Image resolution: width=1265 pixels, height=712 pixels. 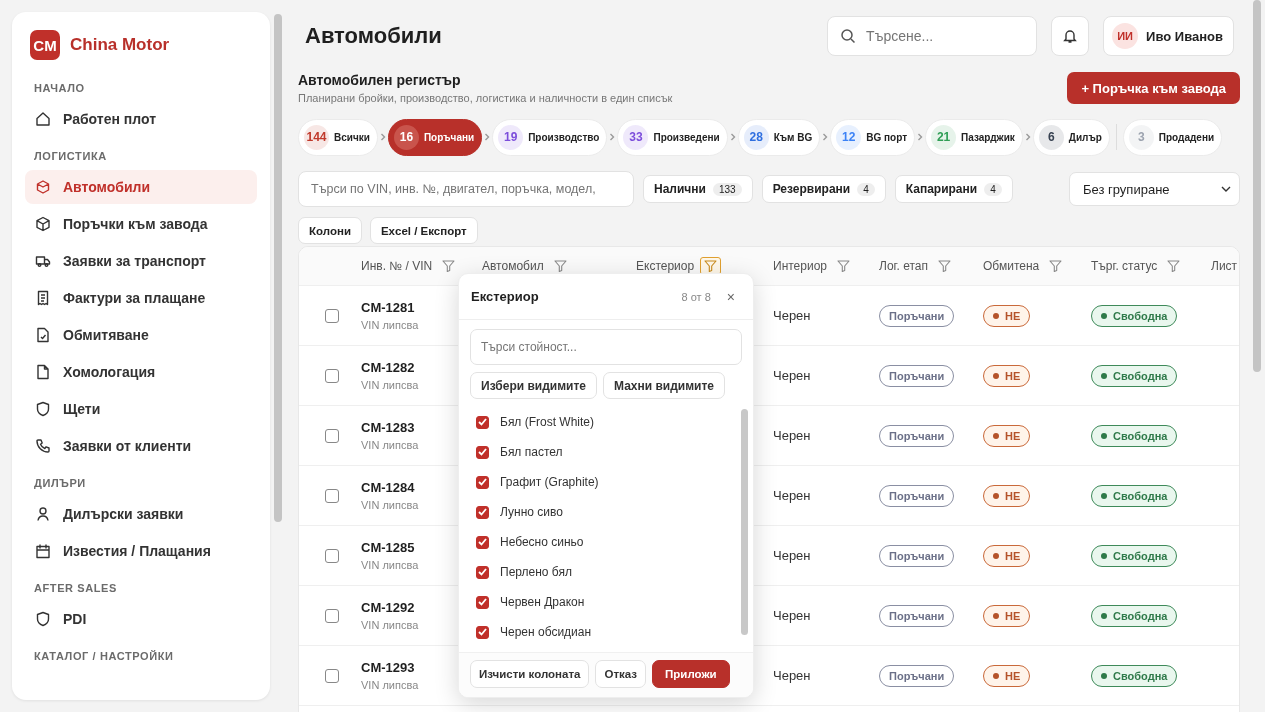 I want to click on truck-icon, so click(x=43, y=261).